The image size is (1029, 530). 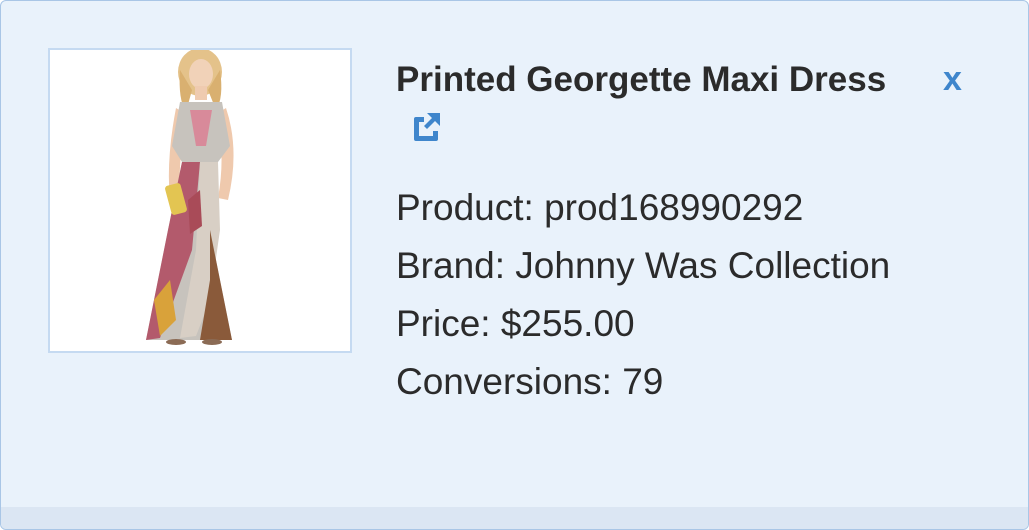 What do you see at coordinates (515, 323) in the screenshot?
I see `product-price: Price: $255.00` at bounding box center [515, 323].